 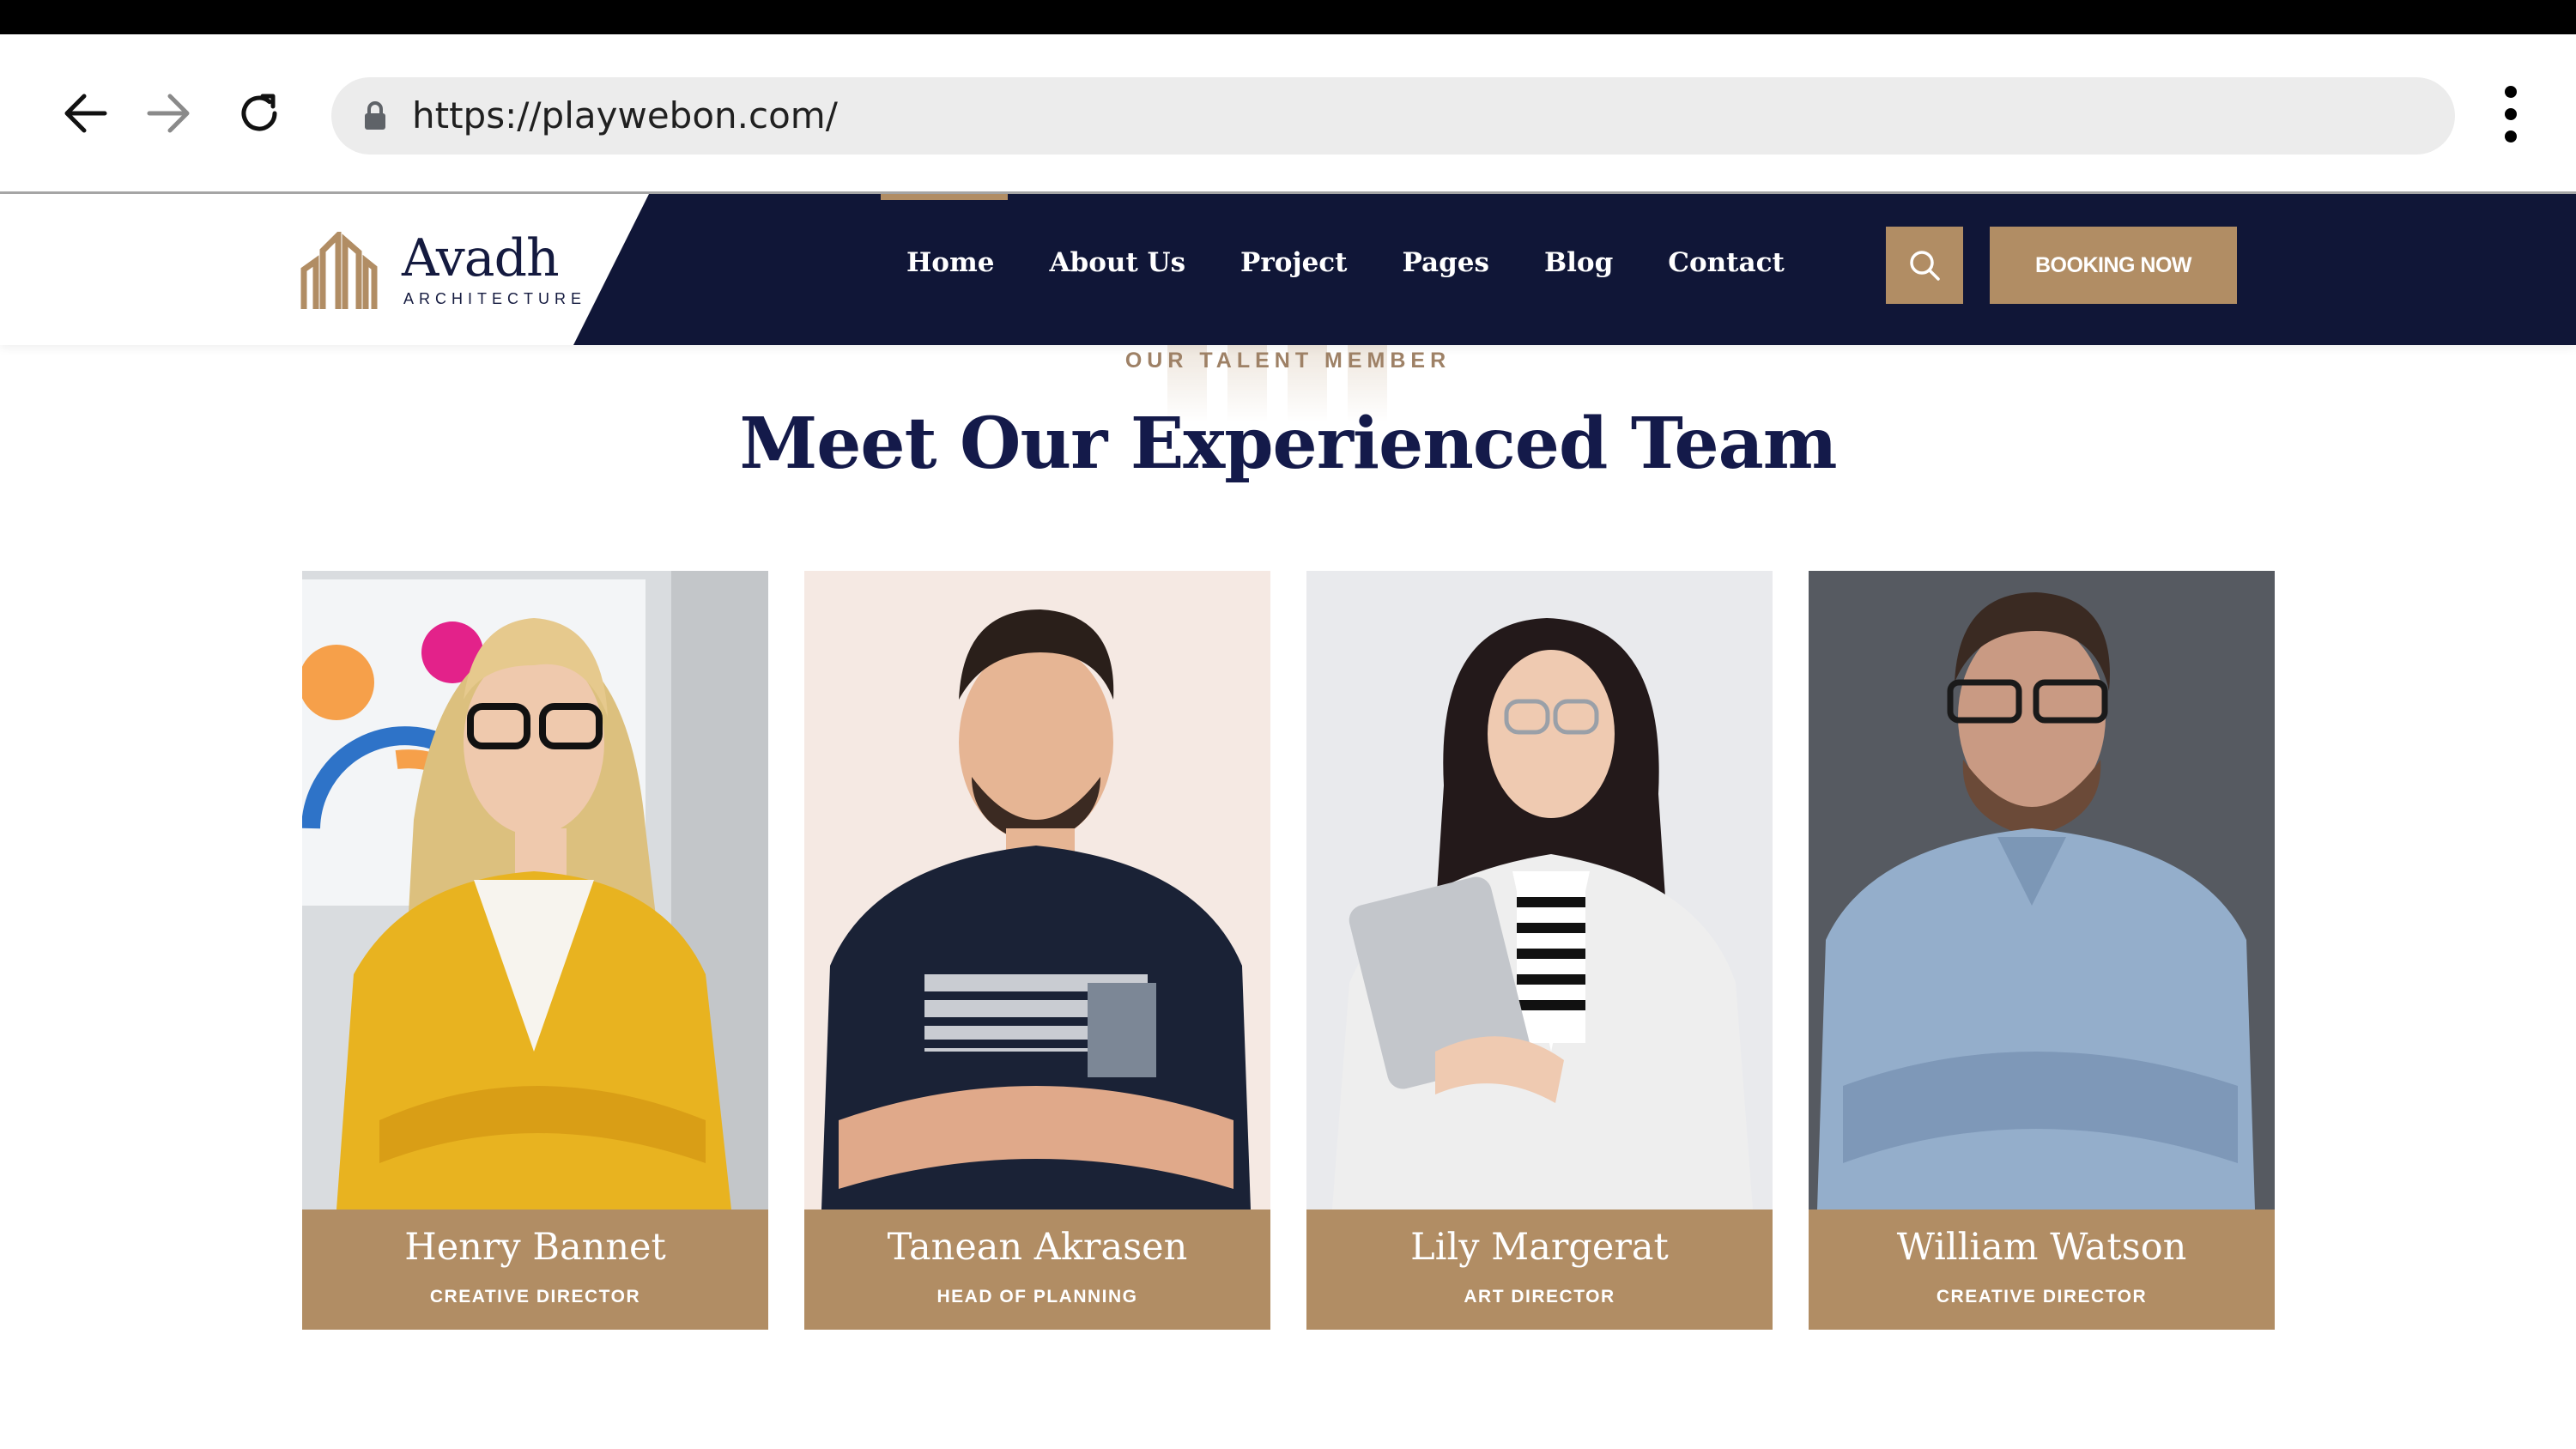 I want to click on member-info: Henry Bannet CREATIVE DIRECTOR, so click(x=535, y=1270).